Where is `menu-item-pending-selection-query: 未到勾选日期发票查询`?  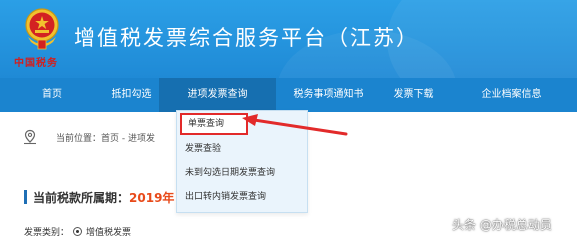 menu-item-pending-selection-query: 未到勾选日期发票查询 is located at coordinates (242, 173).